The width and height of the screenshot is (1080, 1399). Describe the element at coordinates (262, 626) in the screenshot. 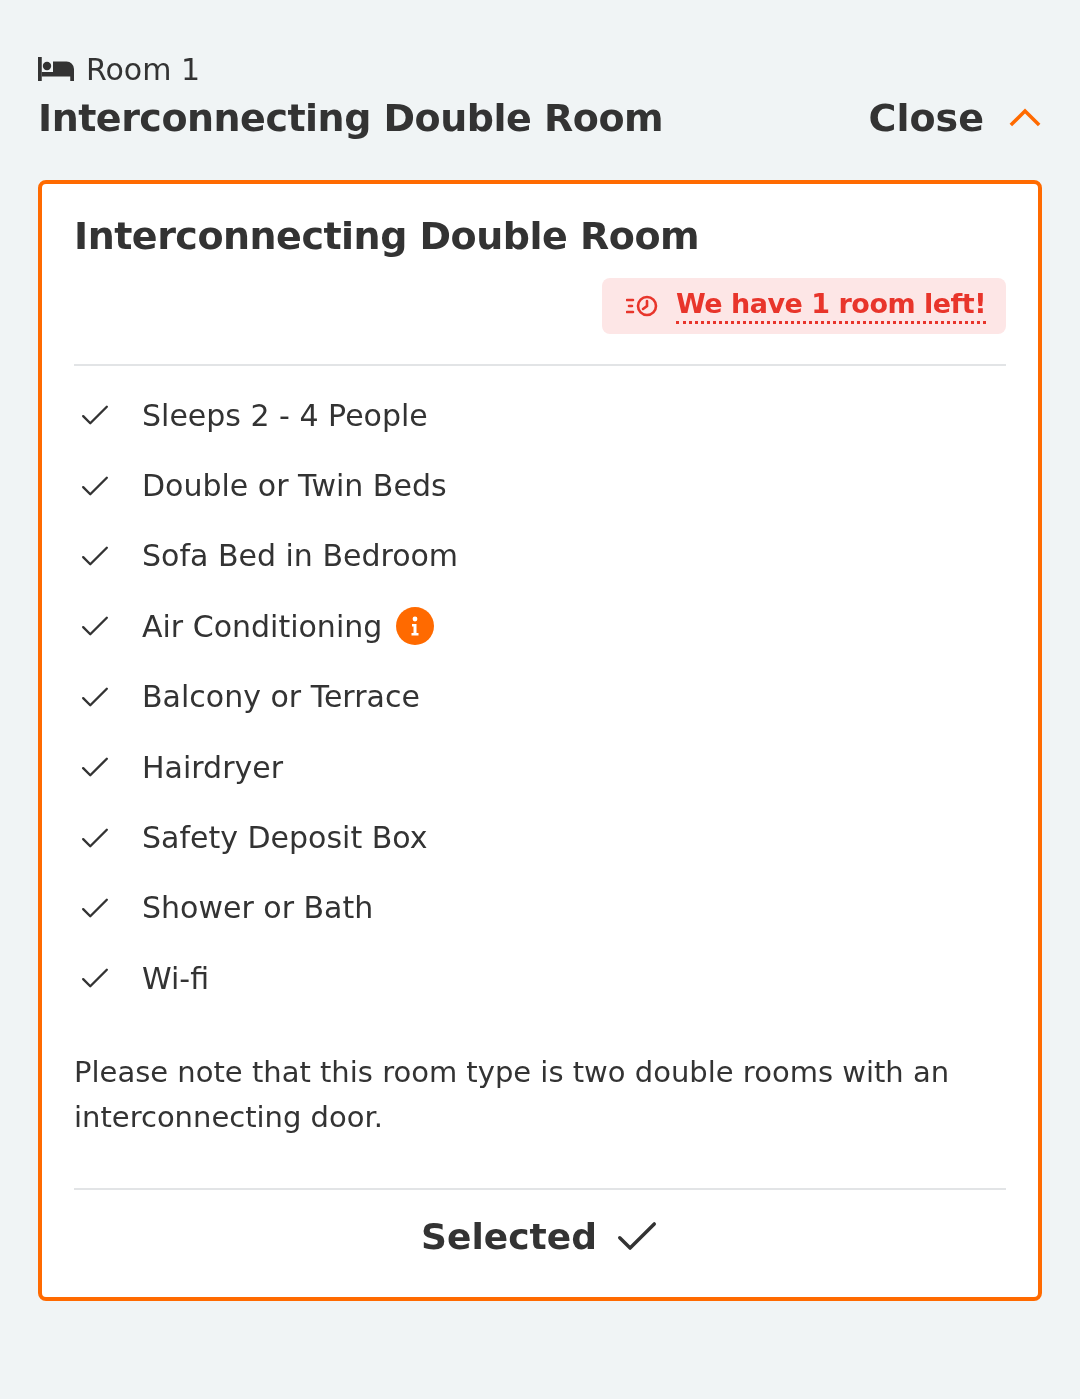

I see `feature-text: Air Conditioning` at that location.